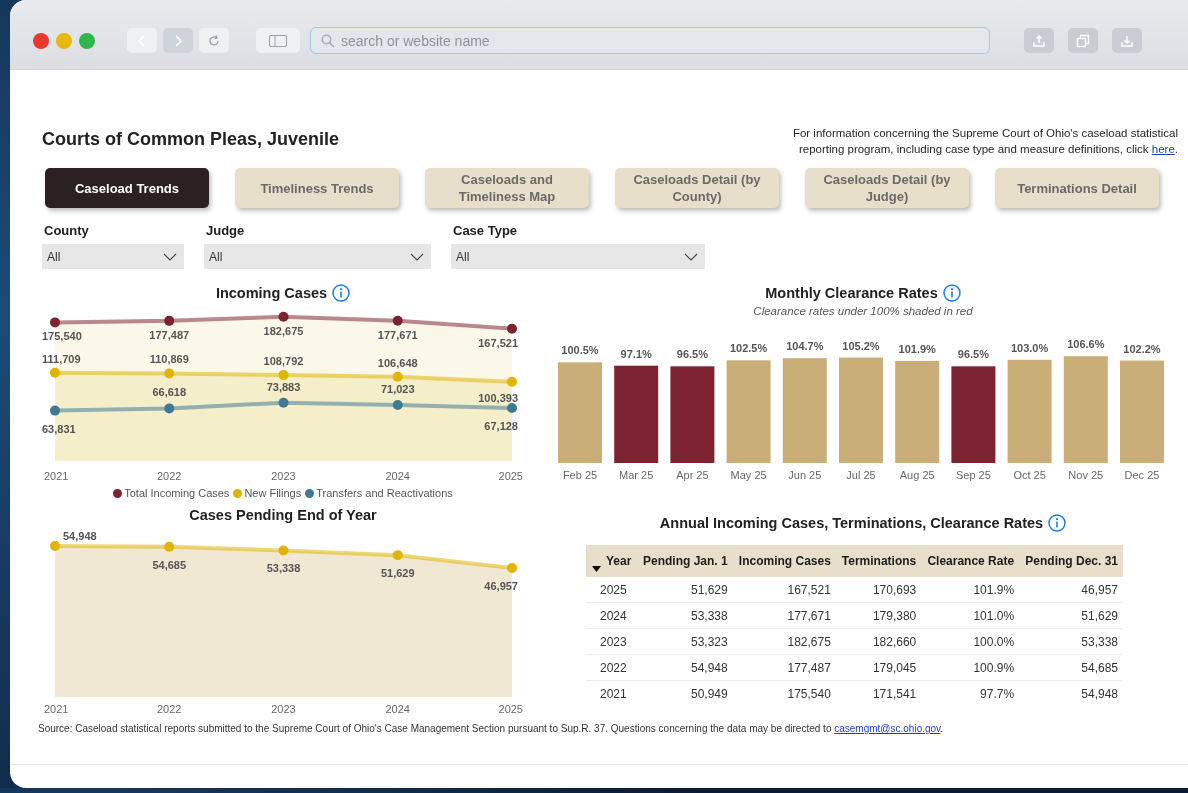 The image size is (1188, 793). I want to click on tab: Caseloads and Timeliness Map, so click(507, 188).